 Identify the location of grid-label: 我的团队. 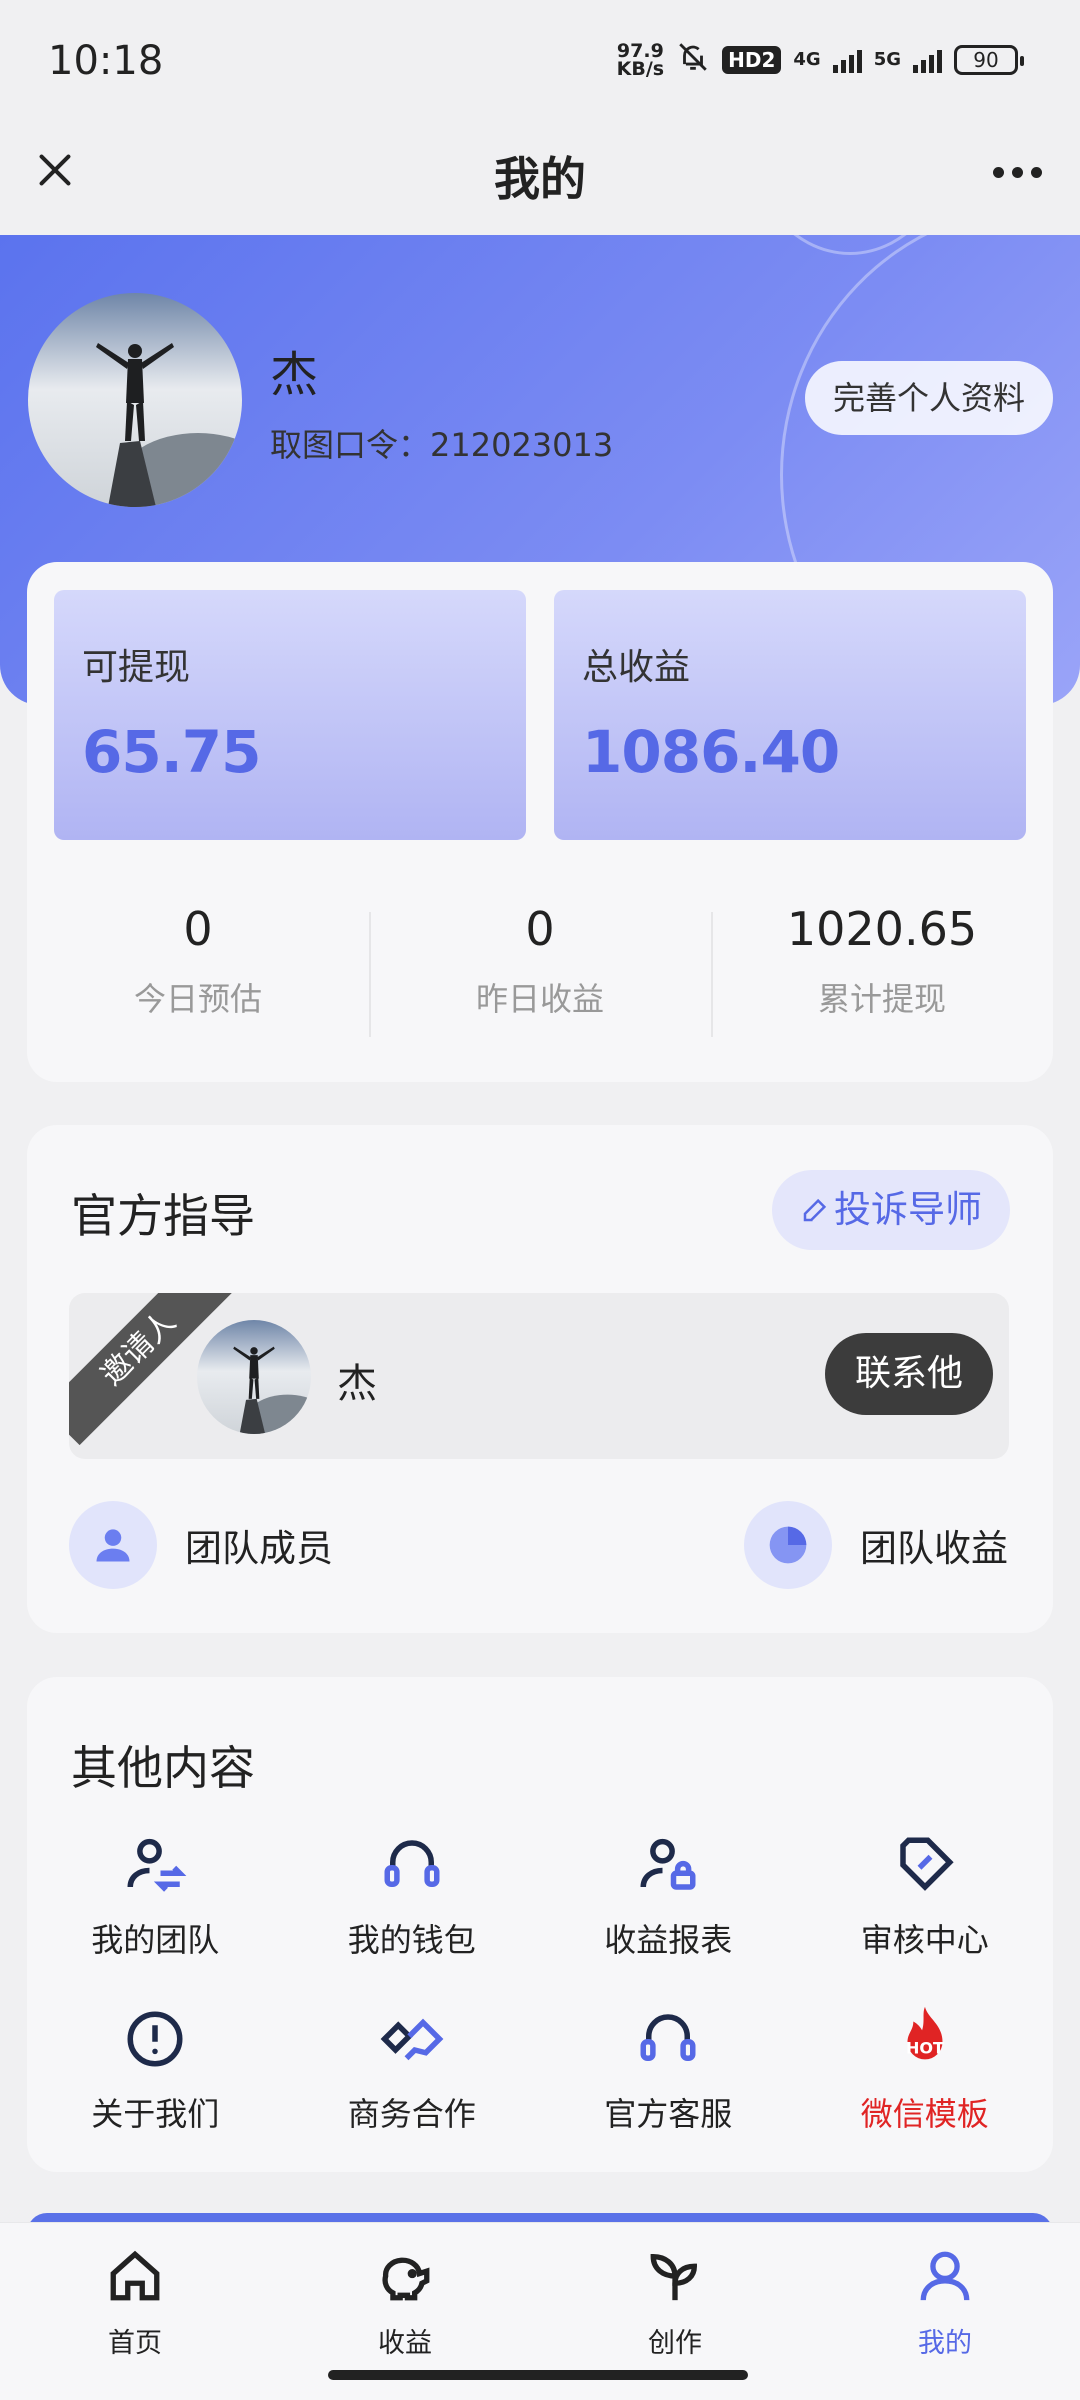
(155, 1940).